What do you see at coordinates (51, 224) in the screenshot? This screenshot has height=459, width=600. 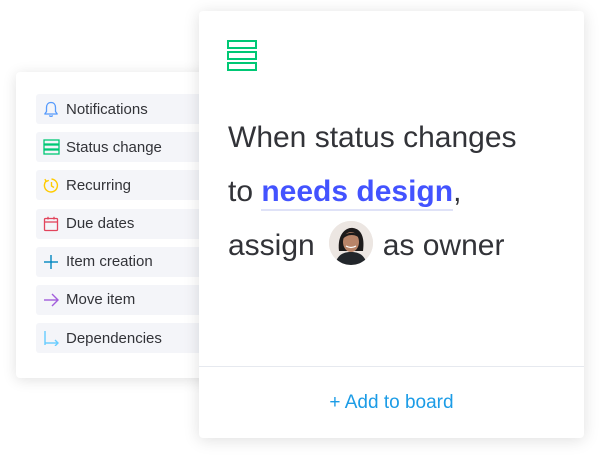 I see `calendar-icon` at bounding box center [51, 224].